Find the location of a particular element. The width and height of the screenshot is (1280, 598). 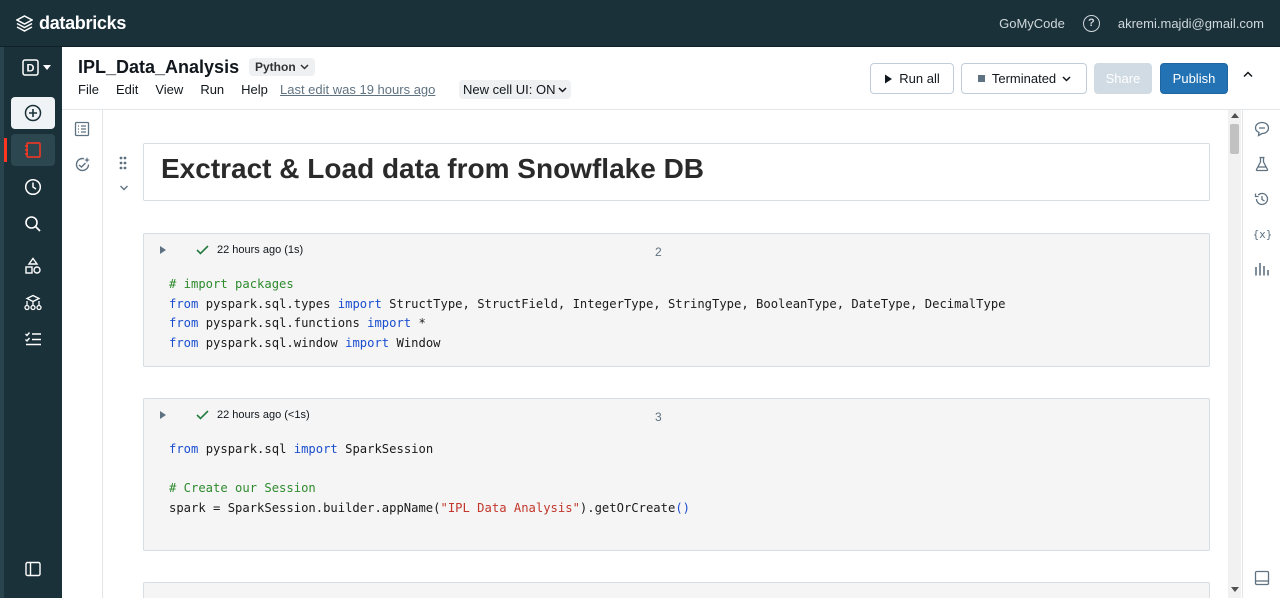

notebook-side-toolbar is located at coordinates (82, 354).